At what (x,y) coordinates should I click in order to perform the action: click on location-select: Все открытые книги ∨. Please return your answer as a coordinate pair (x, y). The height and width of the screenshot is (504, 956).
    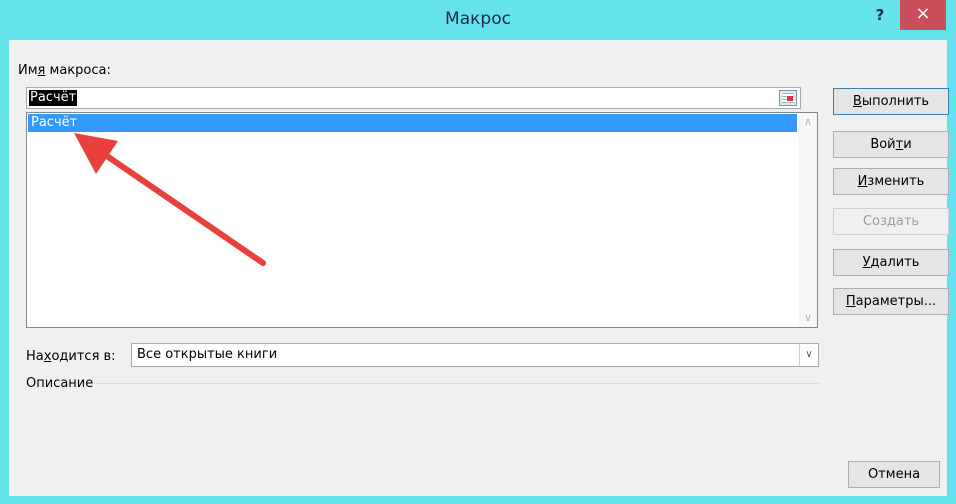
    Looking at the image, I should click on (475, 355).